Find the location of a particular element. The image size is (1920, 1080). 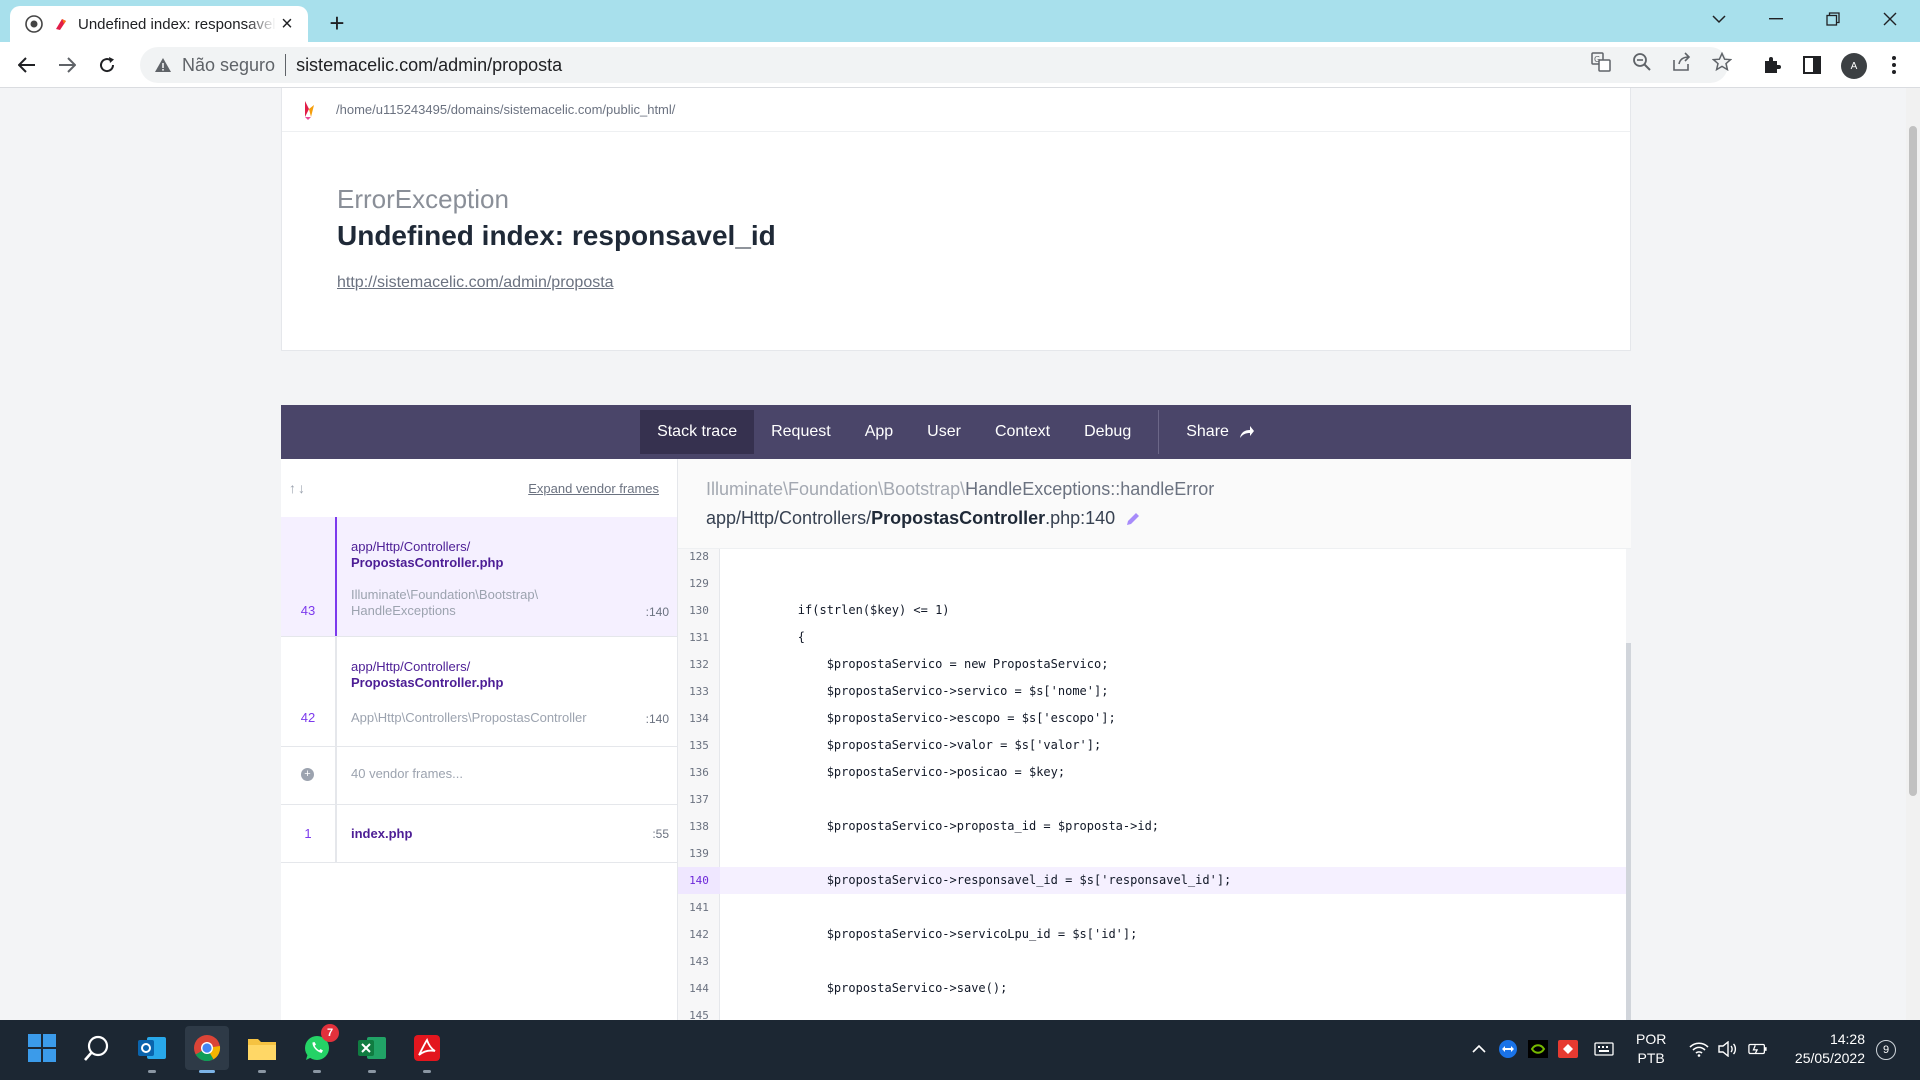

tab-share: Share is located at coordinates (1220, 432).